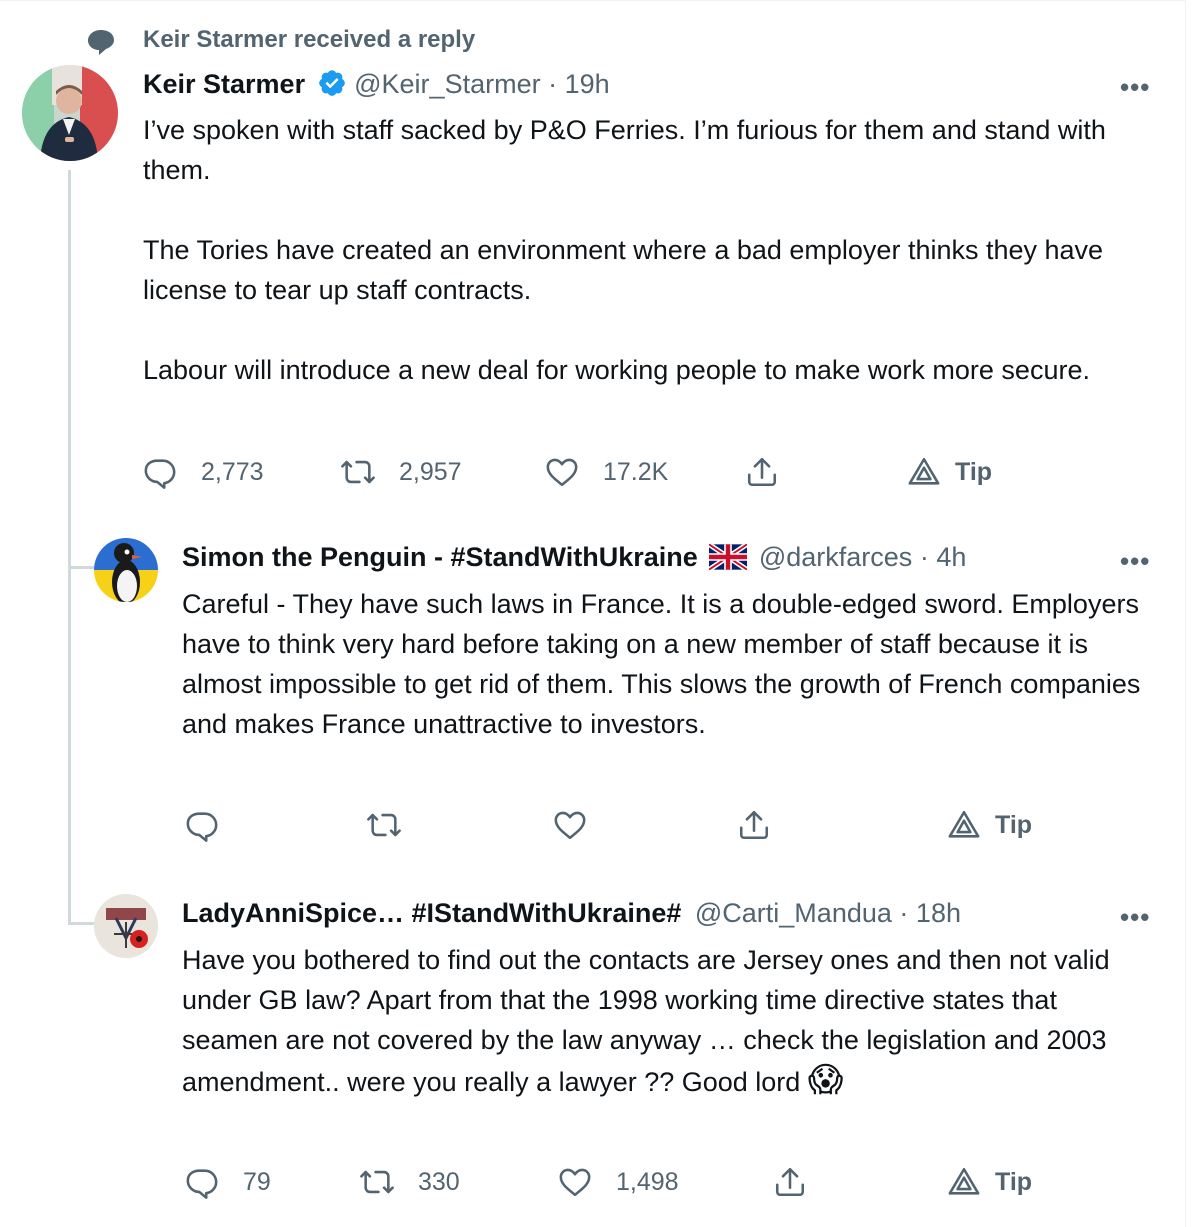 The image size is (1195, 1227). I want to click on author-handle: @Keir_Starmer, so click(447, 84).